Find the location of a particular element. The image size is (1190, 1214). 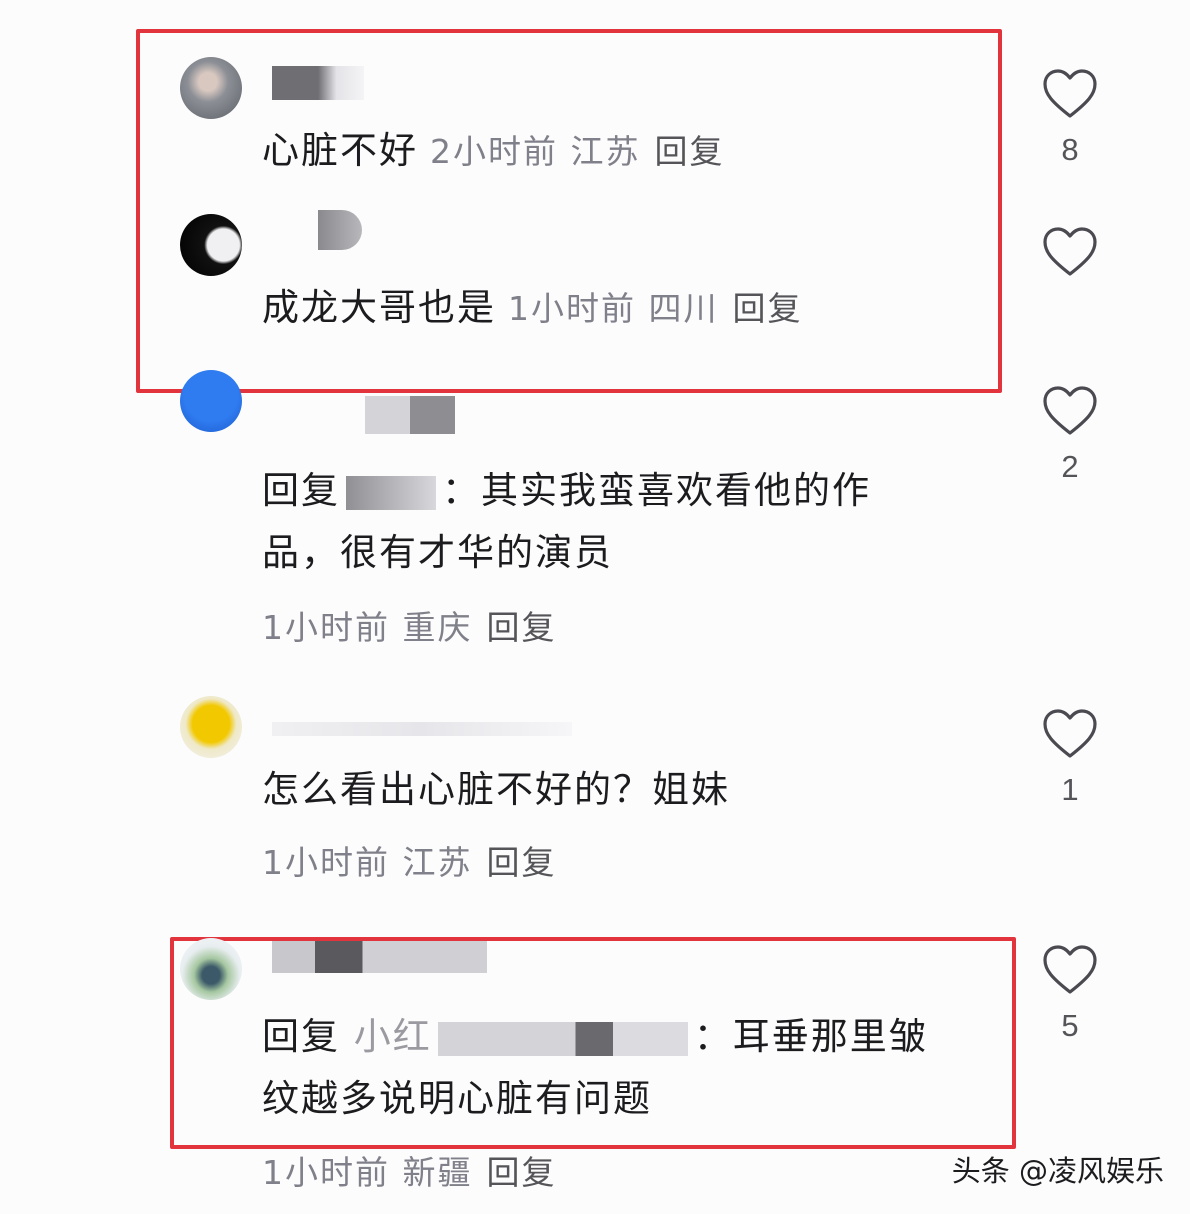

comment-location: 重庆 is located at coordinates (437, 627).